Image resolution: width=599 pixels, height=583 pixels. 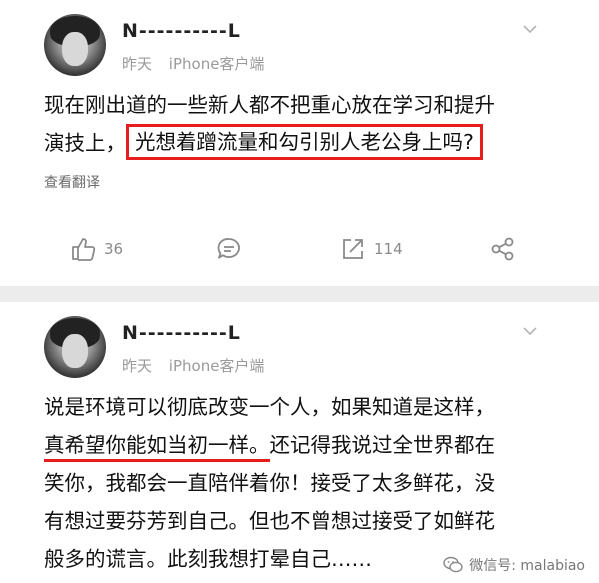 I want to click on translate-link: 查看翻译, so click(x=72, y=182).